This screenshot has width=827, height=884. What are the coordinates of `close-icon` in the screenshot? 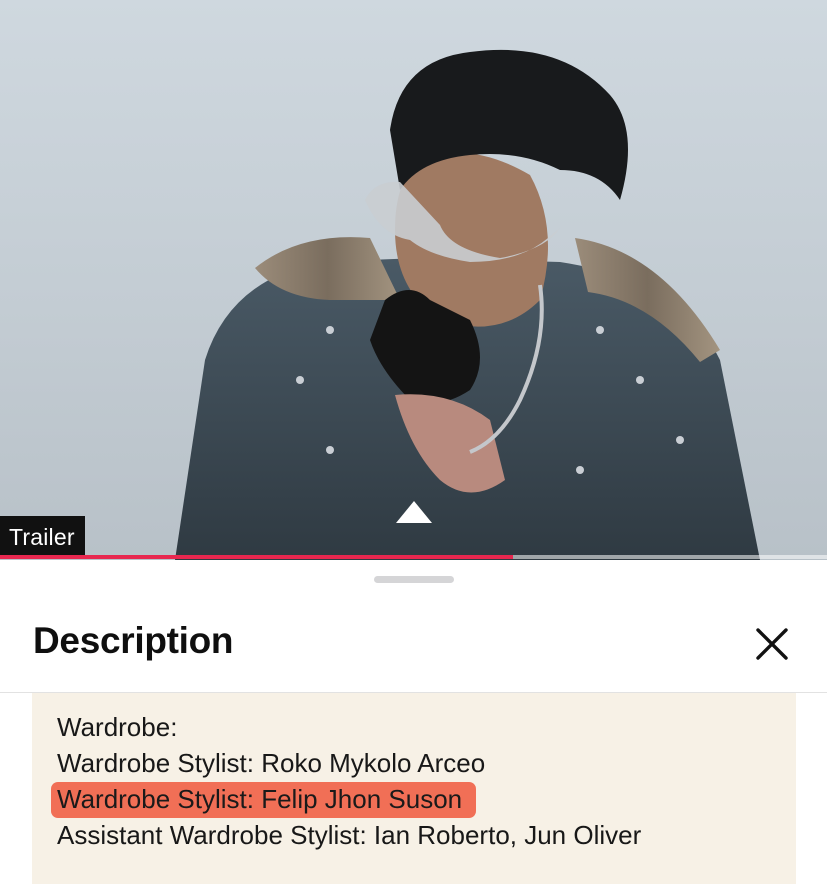 It's located at (772, 644).